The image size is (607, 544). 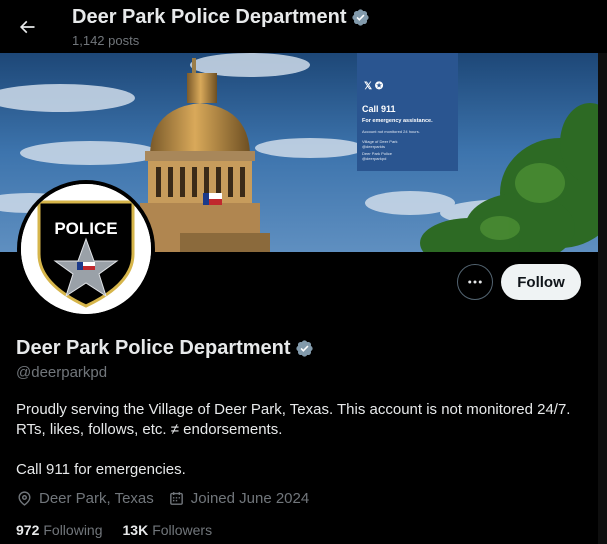 I want to click on svg-text: 𝕏 ✪, so click(x=374, y=86).